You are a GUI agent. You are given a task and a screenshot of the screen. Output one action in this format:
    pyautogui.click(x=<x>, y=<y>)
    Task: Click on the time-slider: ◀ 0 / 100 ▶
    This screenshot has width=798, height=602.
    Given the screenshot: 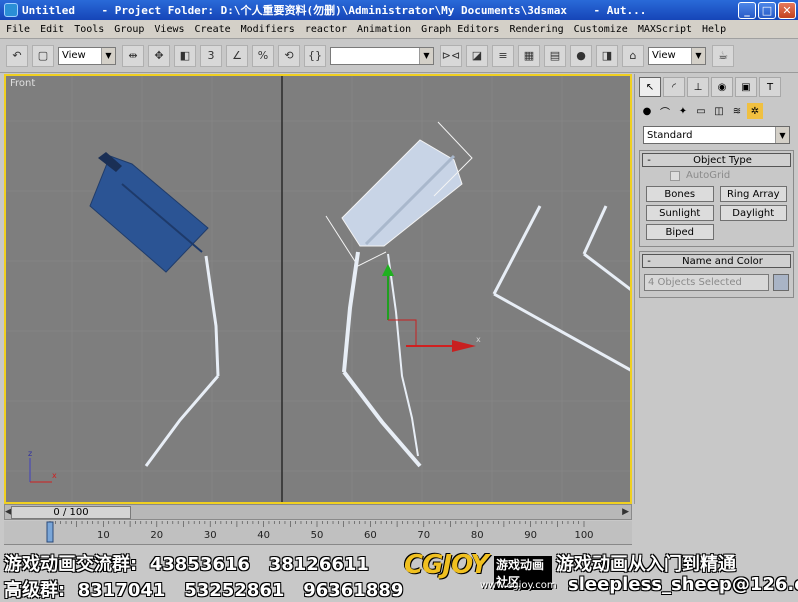 What is the action you would take?
    pyautogui.click(x=318, y=512)
    